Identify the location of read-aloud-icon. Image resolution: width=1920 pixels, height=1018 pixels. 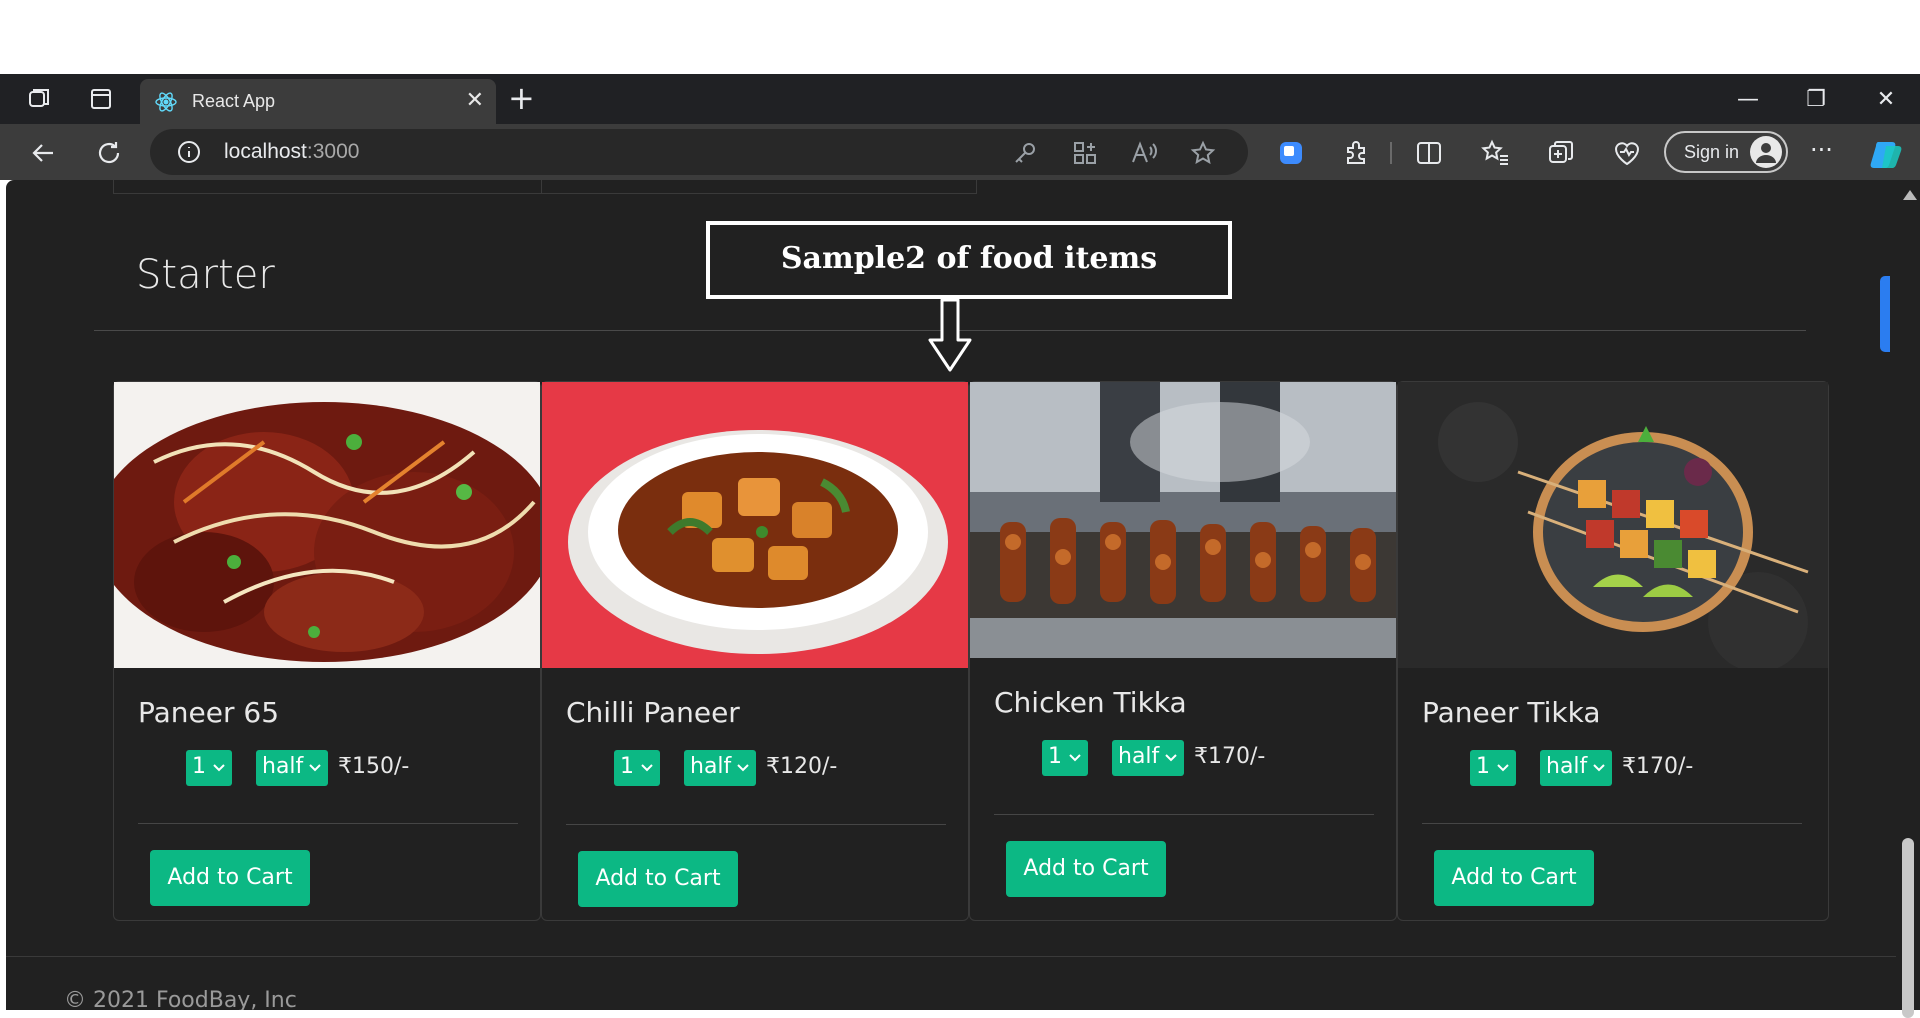
(1143, 153).